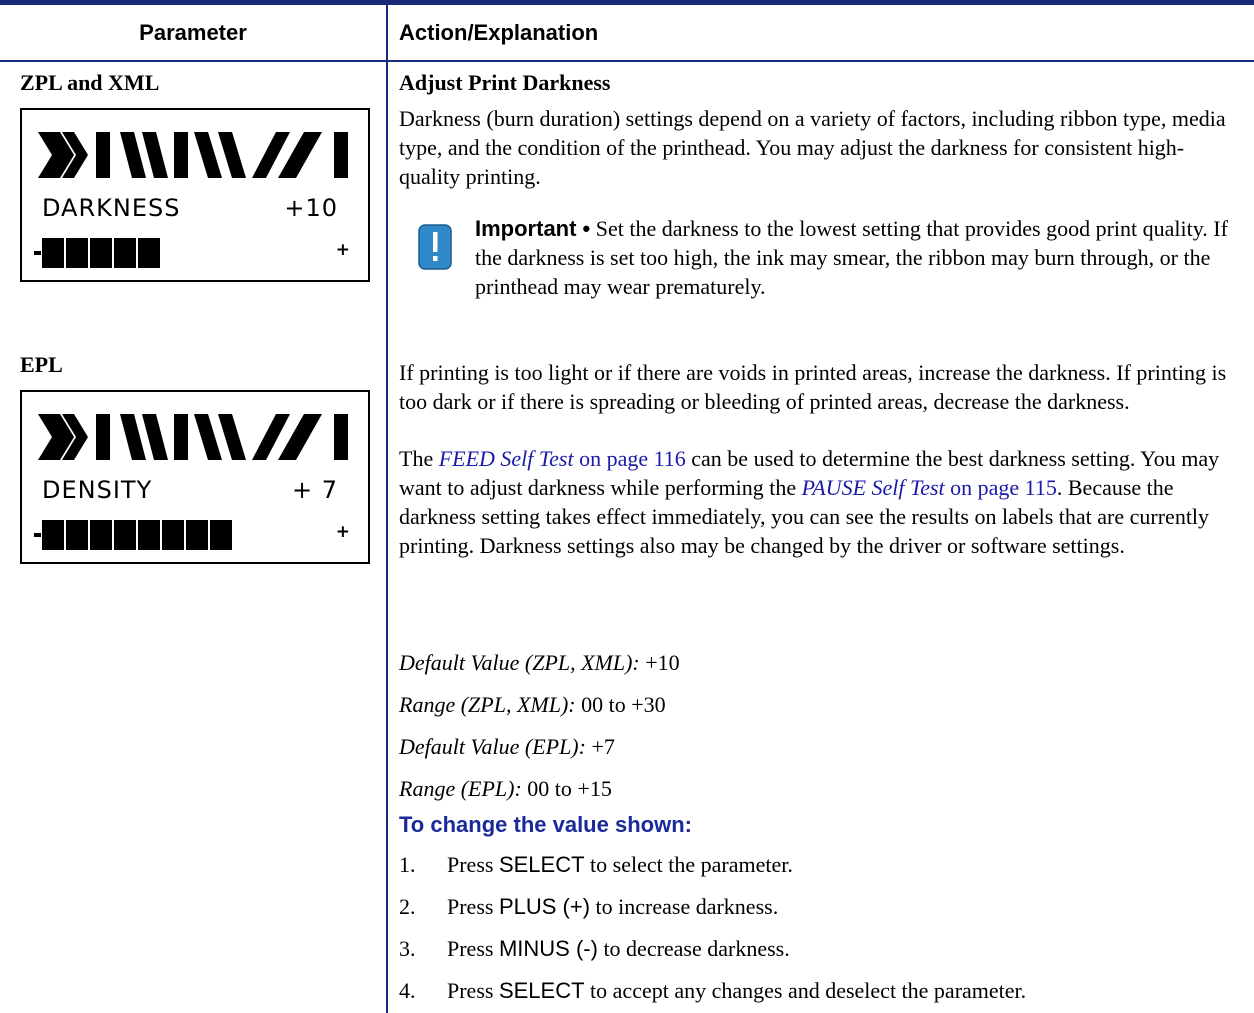 This screenshot has height=1013, width=1254. I want to click on darkness-level-bar, so click(97, 253).